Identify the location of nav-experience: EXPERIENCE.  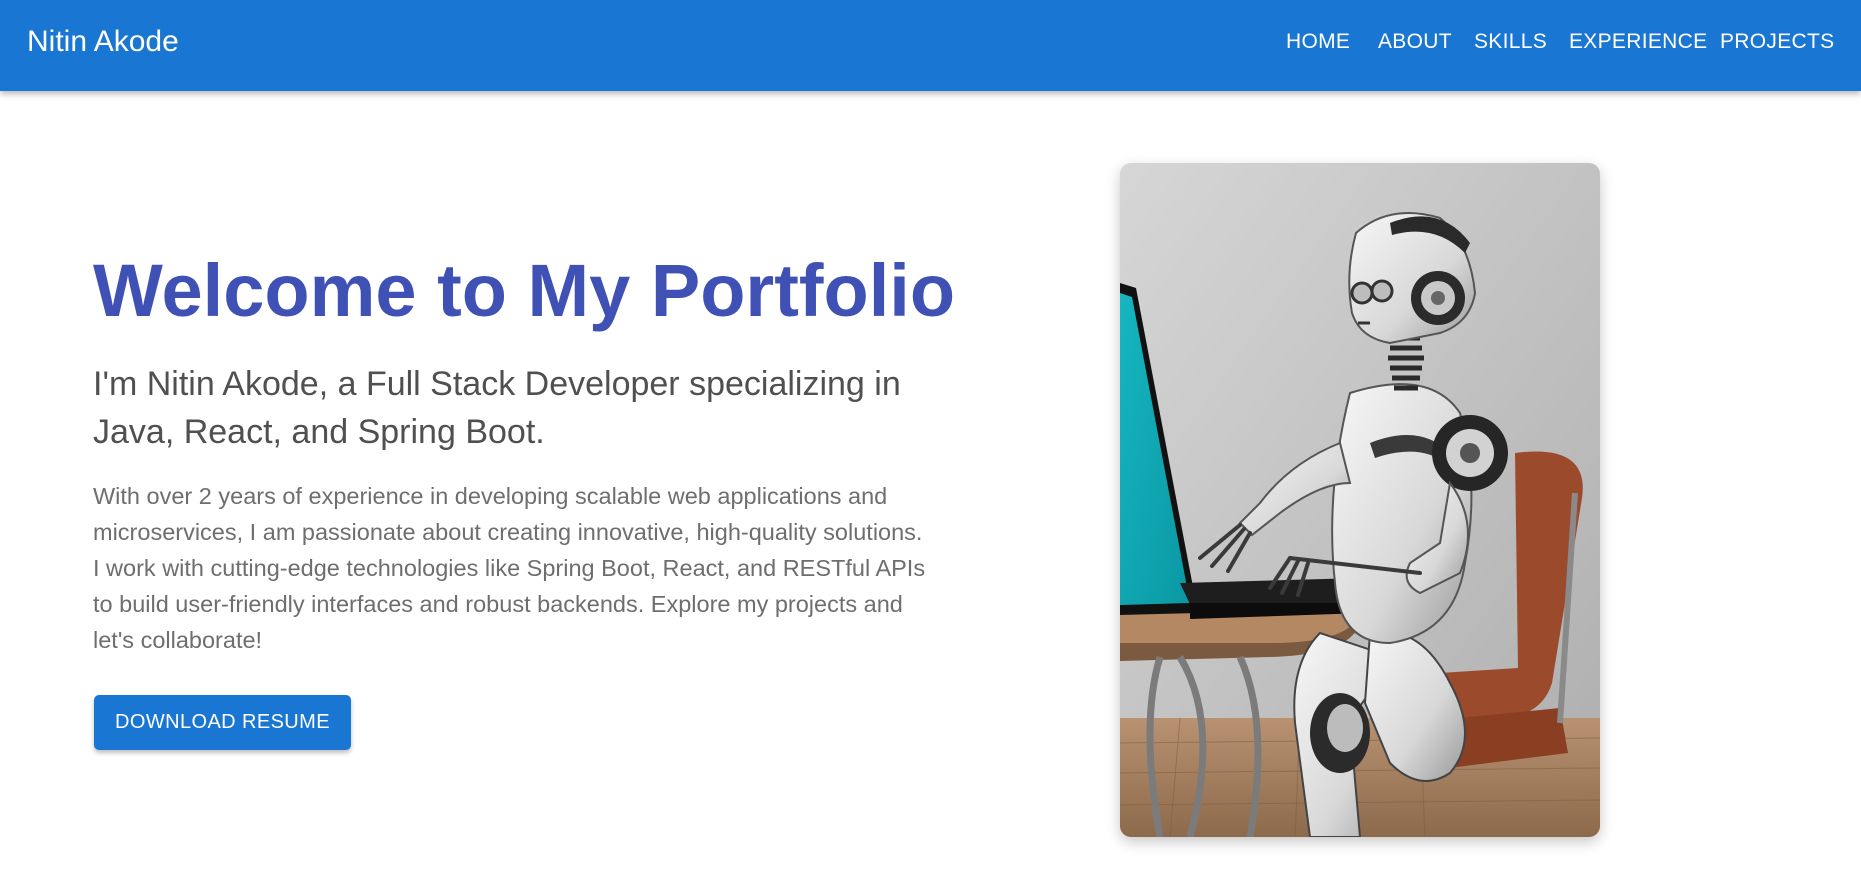
(1638, 42).